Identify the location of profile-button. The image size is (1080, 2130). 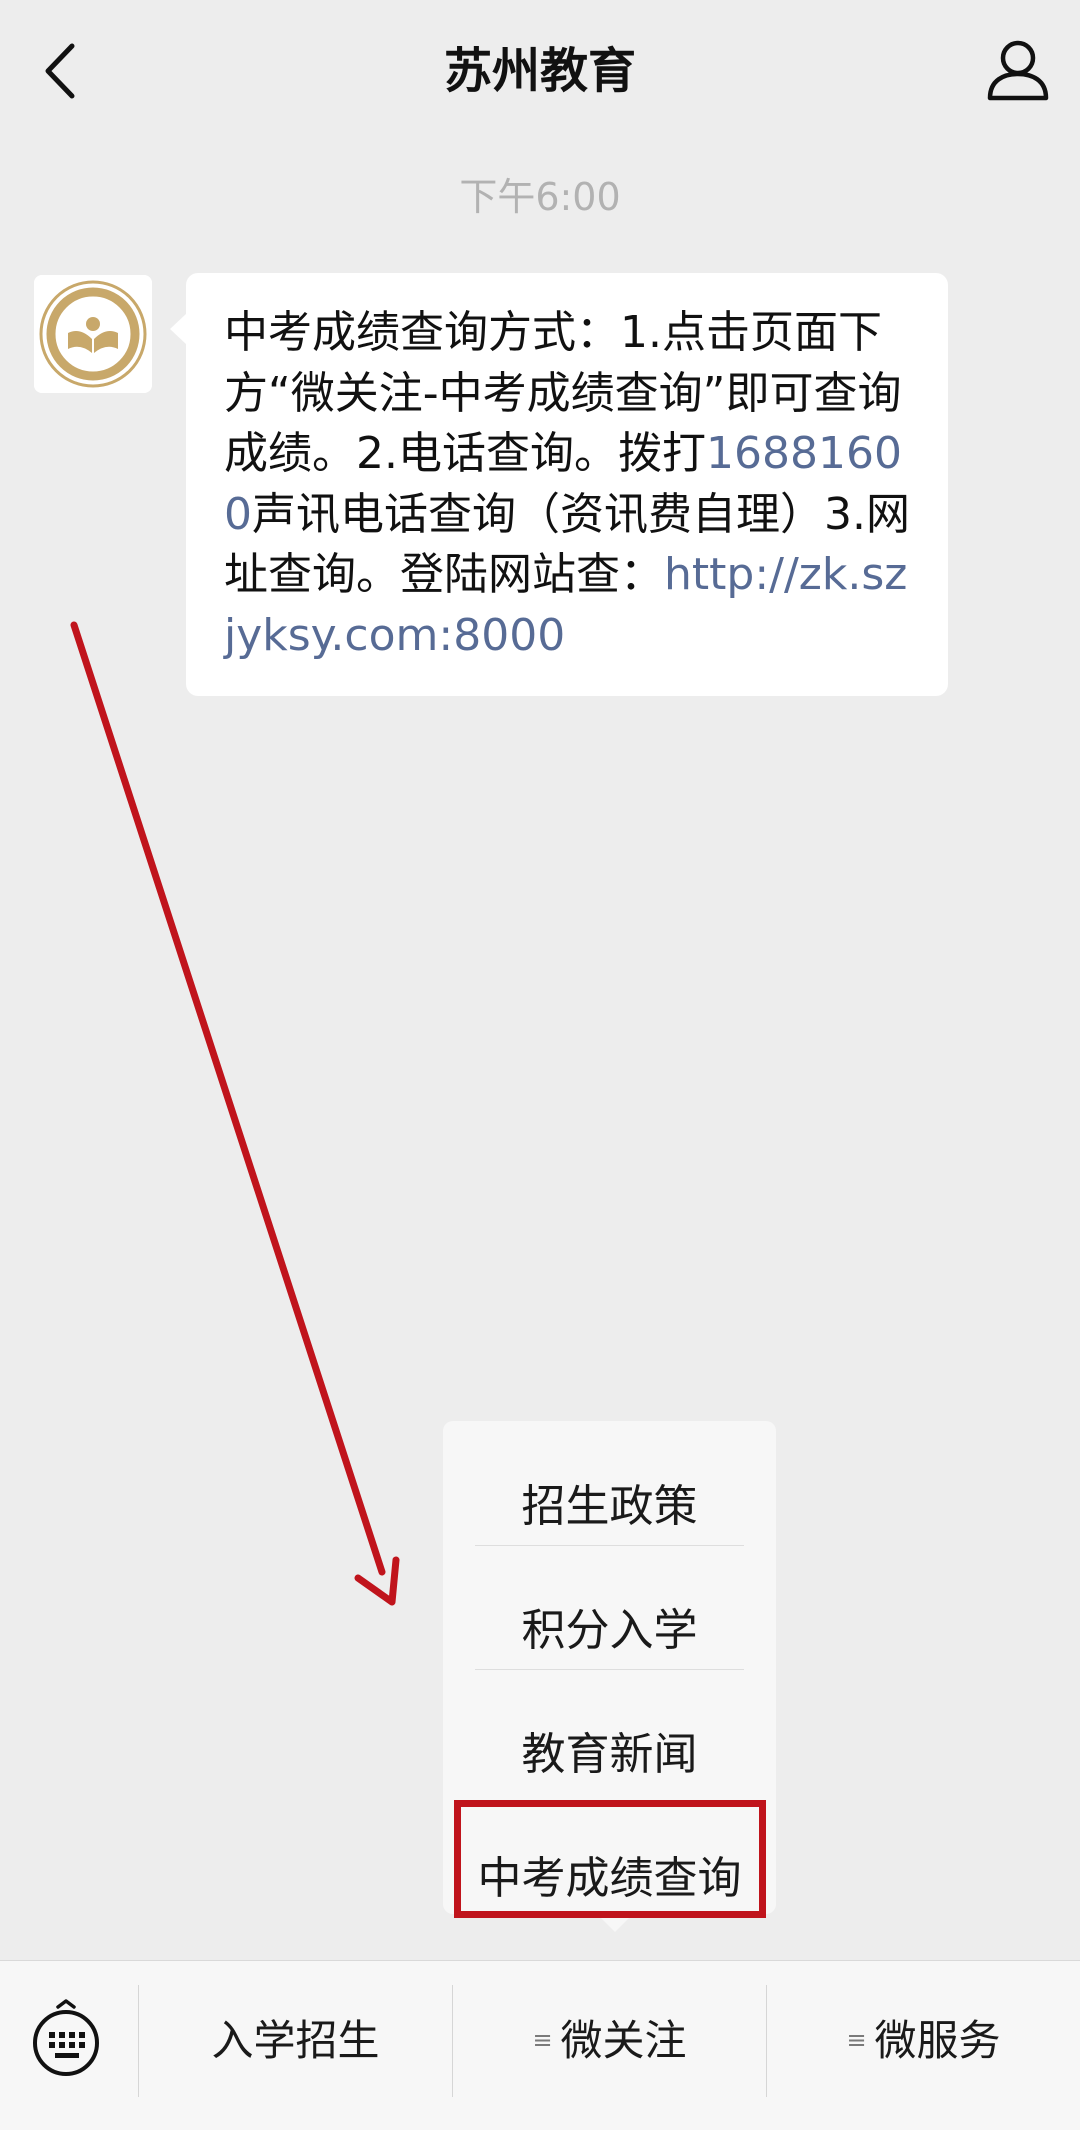
(1018, 70).